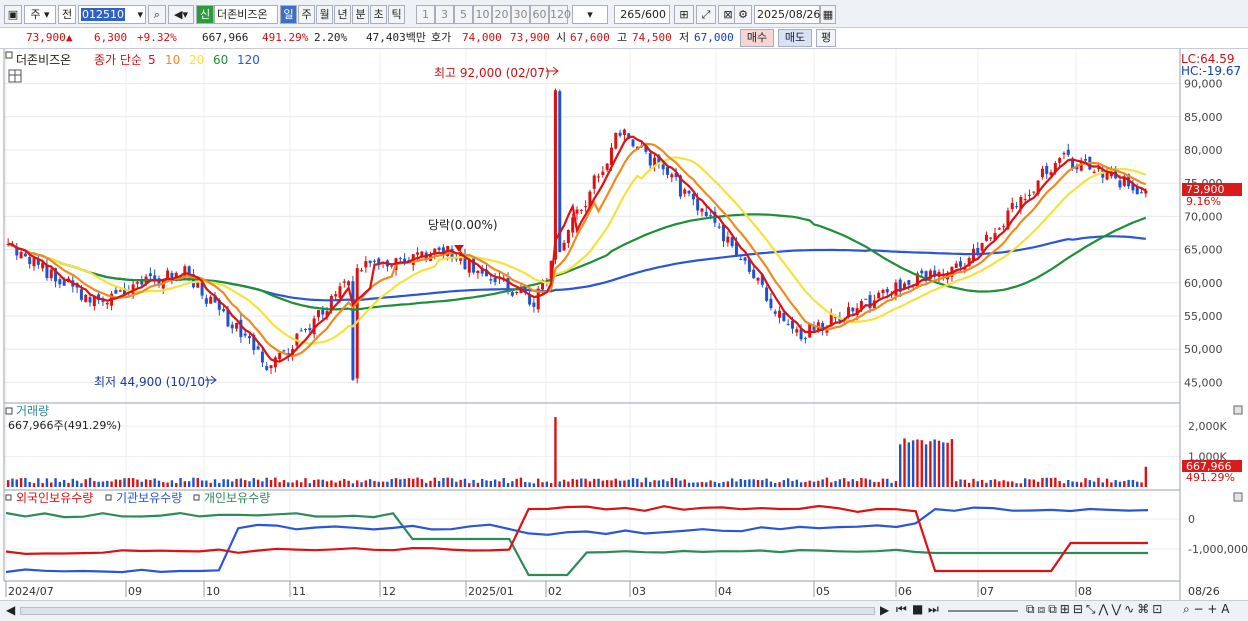 This screenshot has width=1248, height=621. What do you see at coordinates (901, 609) in the screenshot?
I see `first-page-icon: ⏮` at bounding box center [901, 609].